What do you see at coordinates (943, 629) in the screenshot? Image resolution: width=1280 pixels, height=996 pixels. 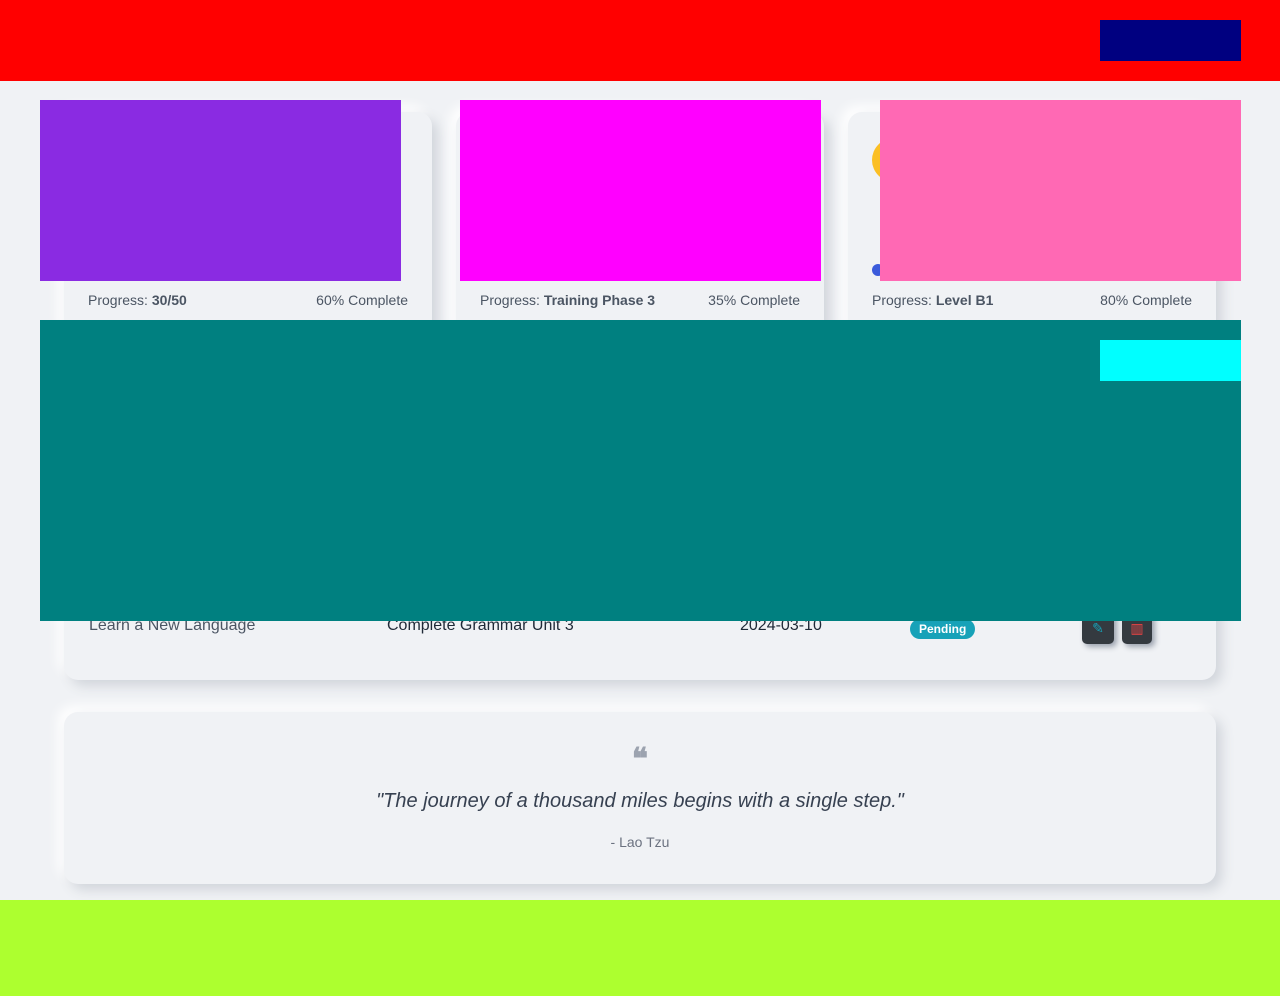 I see `status-badge: Pending` at bounding box center [943, 629].